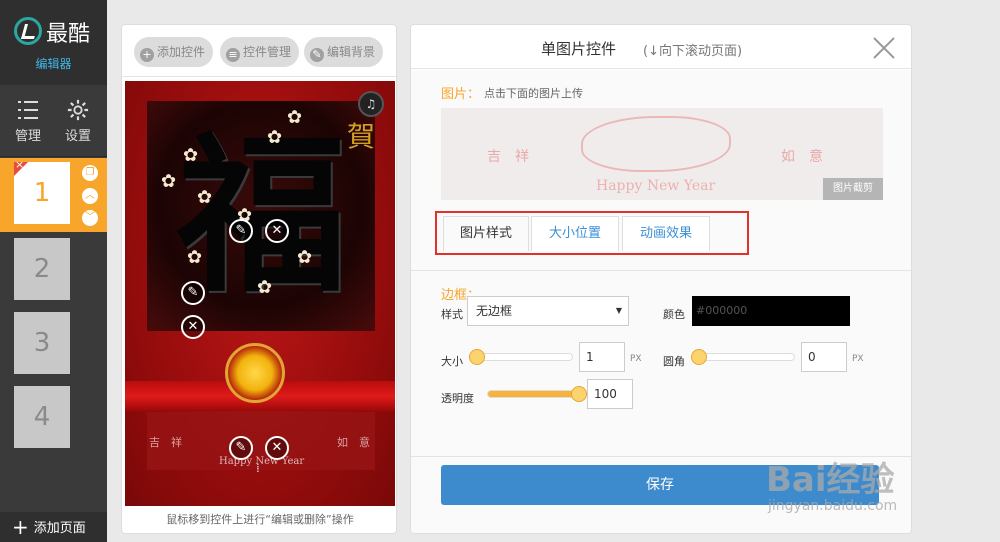 The width and height of the screenshot is (1000, 542). Describe the element at coordinates (267, 52) in the screenshot. I see `manage-control-label: 控件管理` at that location.